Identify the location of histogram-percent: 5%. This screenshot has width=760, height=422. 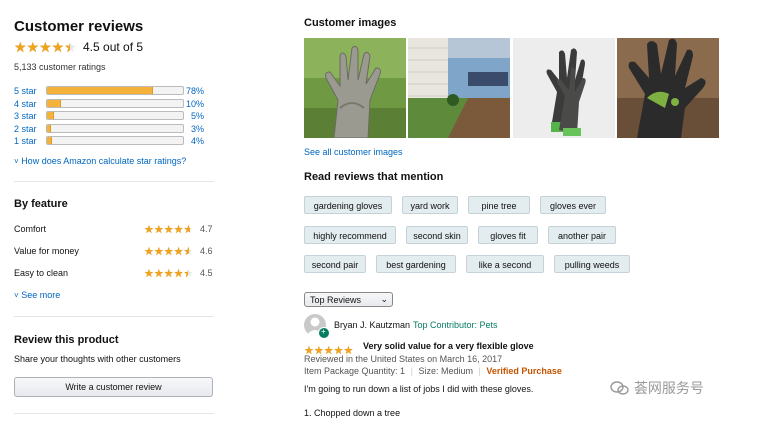
(197, 116).